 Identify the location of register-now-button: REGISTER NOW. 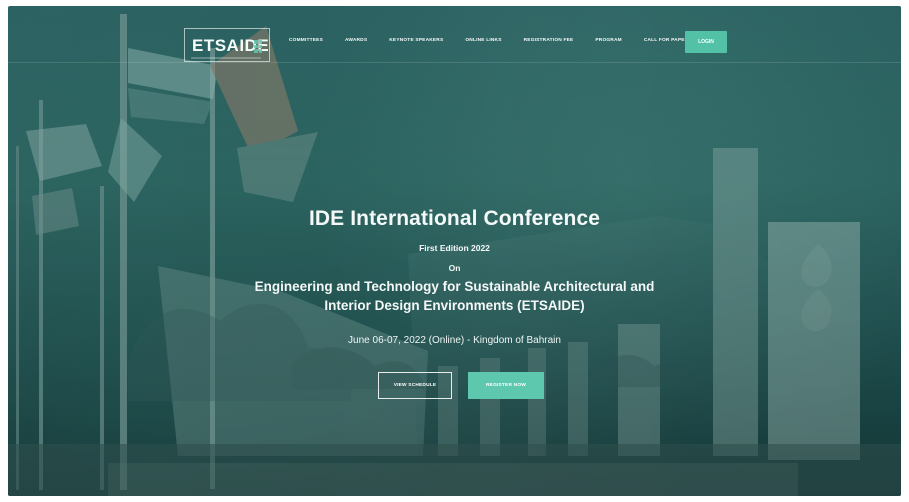
(506, 385).